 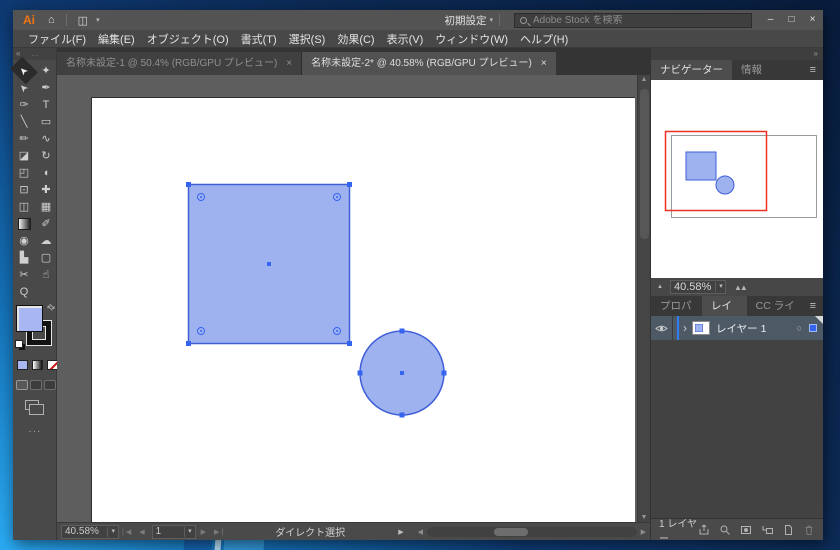 What do you see at coordinates (812, 20) in the screenshot?
I see `close-button: ×` at bounding box center [812, 20].